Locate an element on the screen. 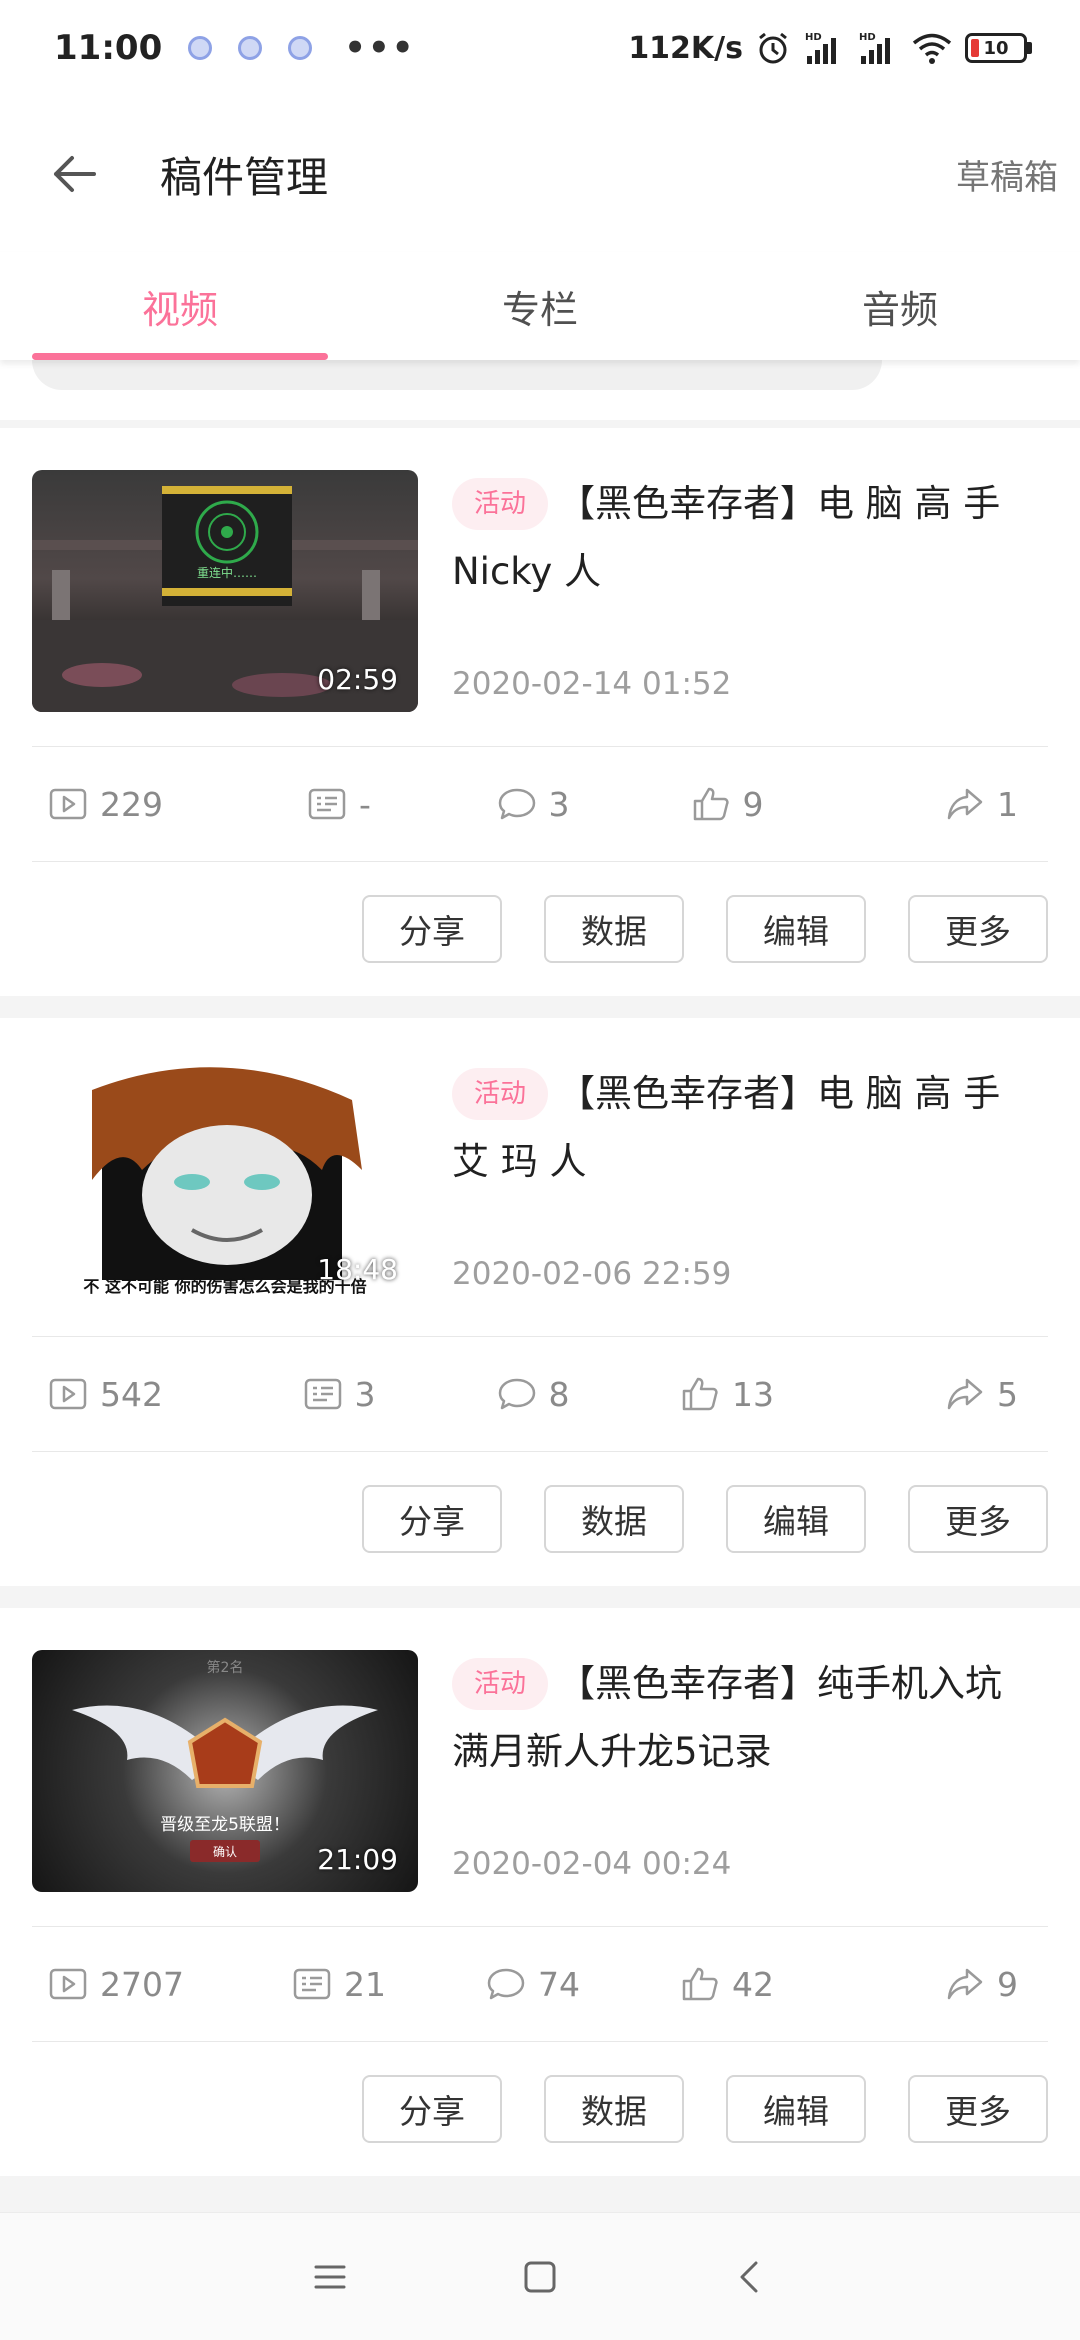  danmaku-count: - is located at coordinates (339, 804).